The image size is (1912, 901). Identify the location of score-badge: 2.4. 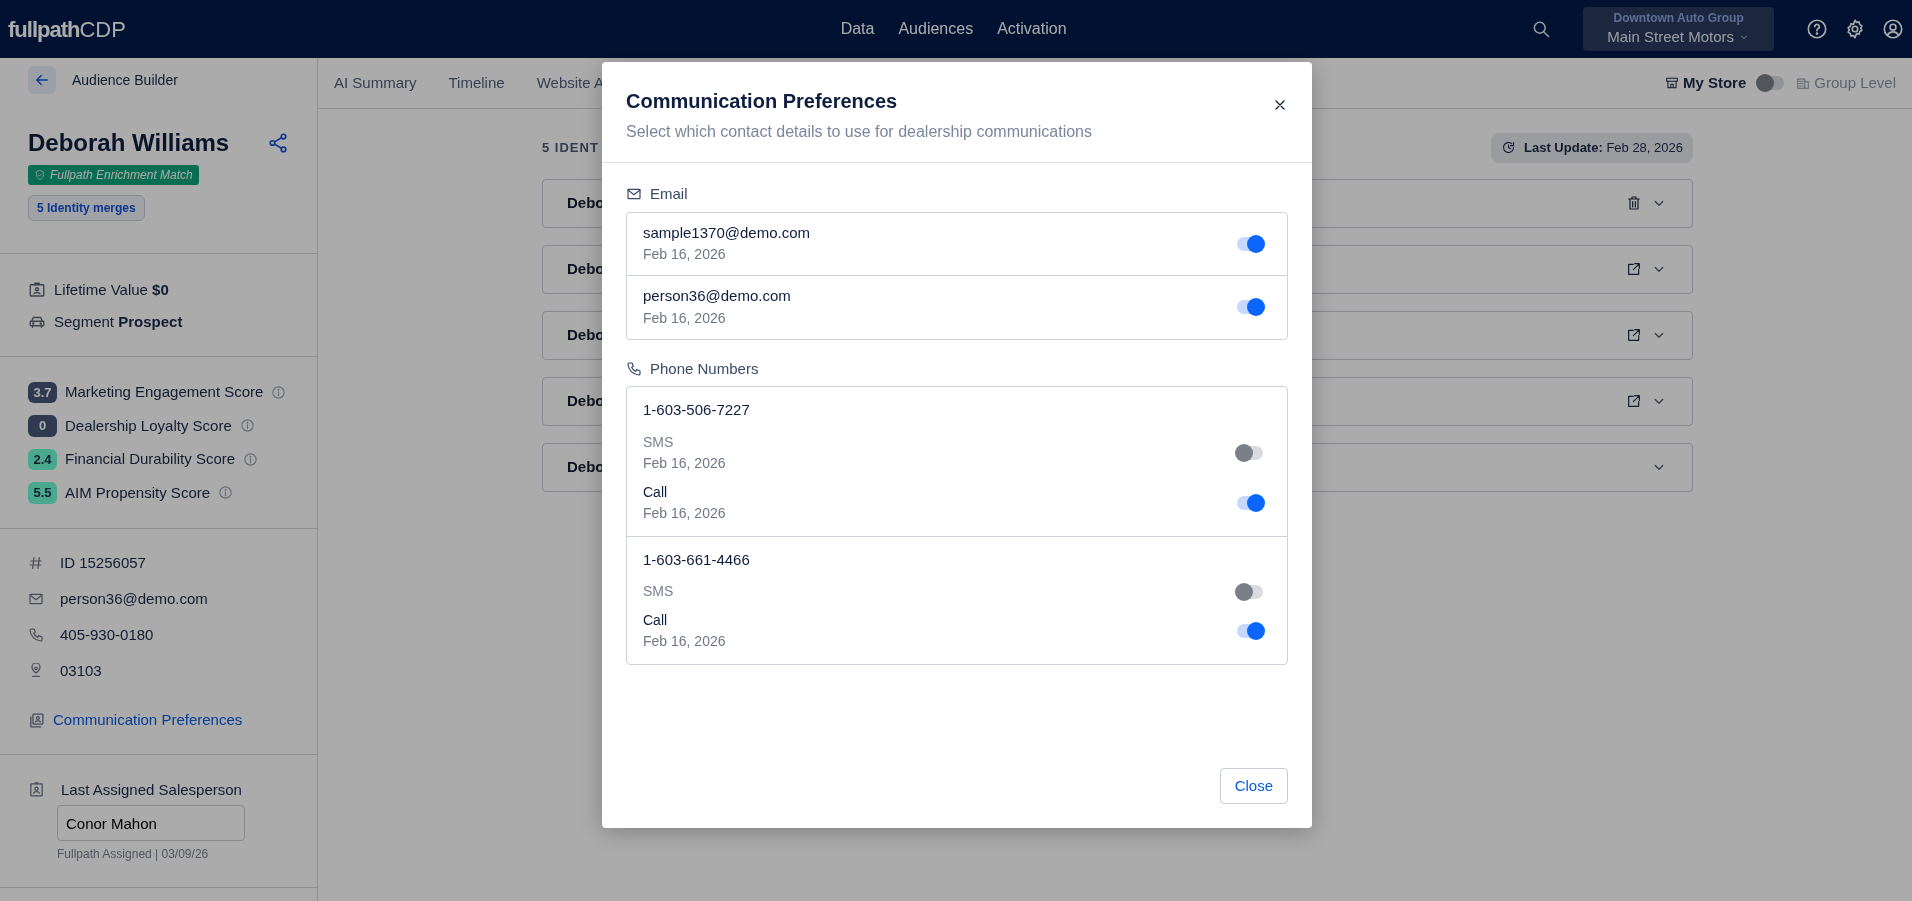
(42, 459).